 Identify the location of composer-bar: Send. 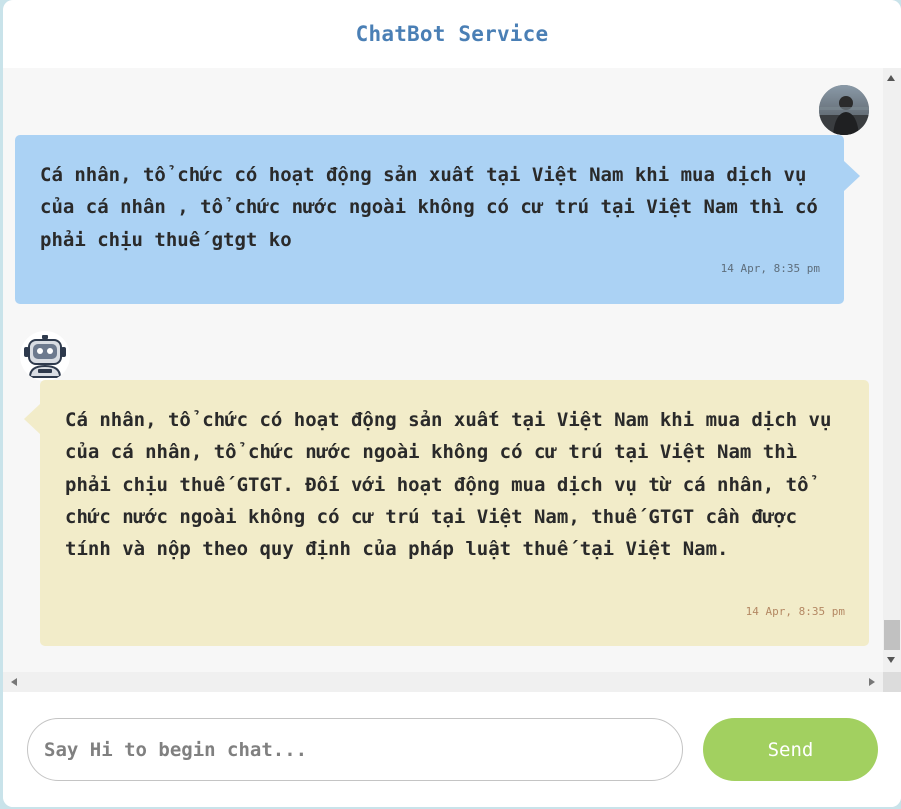
(452, 749).